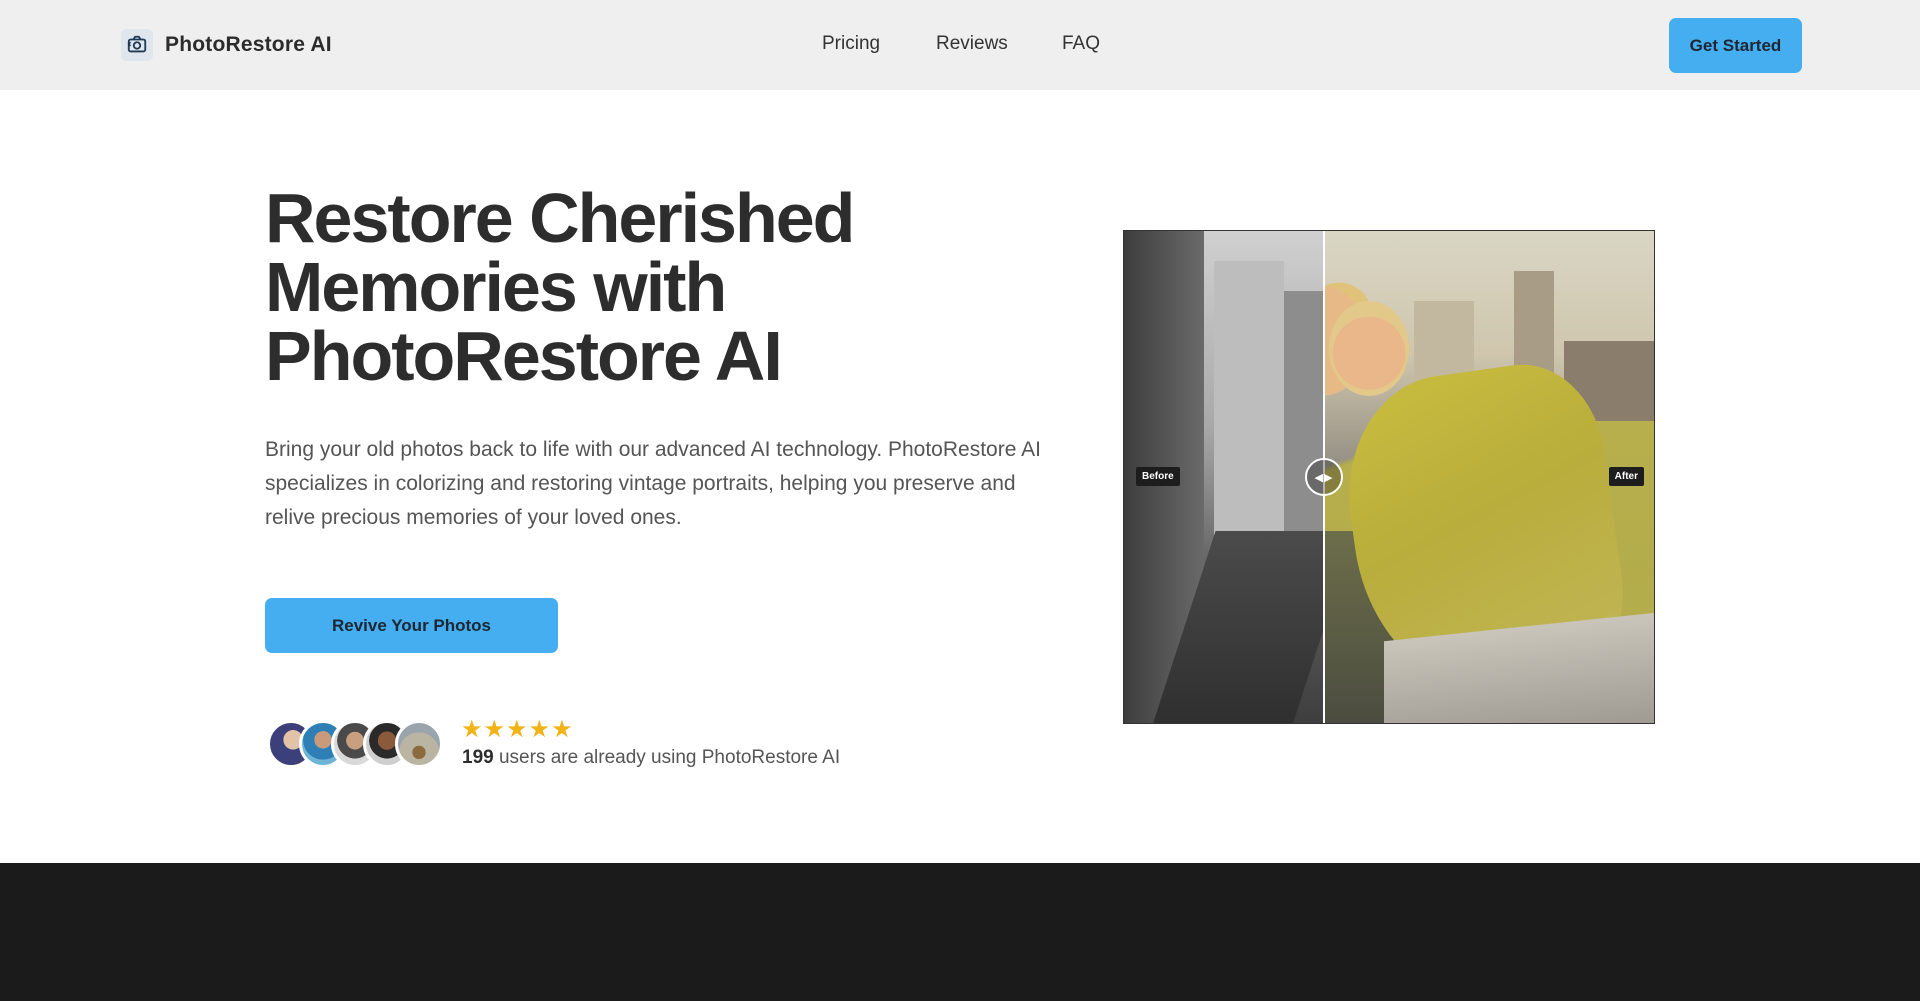 This screenshot has height=1001, width=1920. What do you see at coordinates (972, 44) in the screenshot?
I see `nav-link-reviews: Reviews` at bounding box center [972, 44].